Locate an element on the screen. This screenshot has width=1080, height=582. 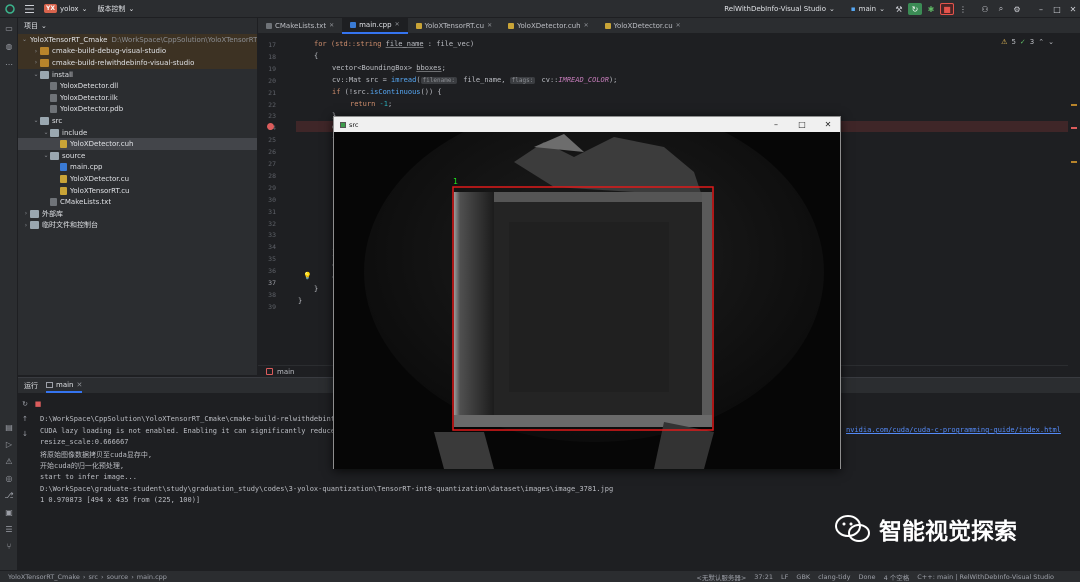
window-minimize-button: – is located at coordinates (776, 124).